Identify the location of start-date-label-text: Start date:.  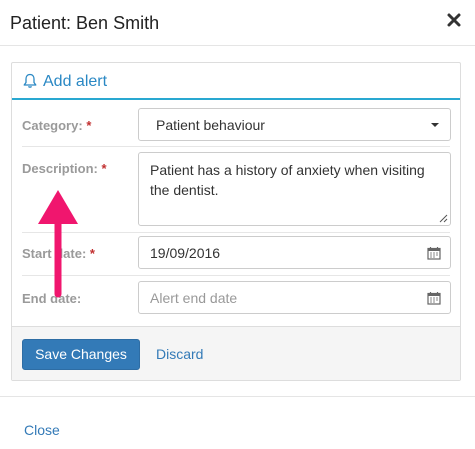
(54, 253).